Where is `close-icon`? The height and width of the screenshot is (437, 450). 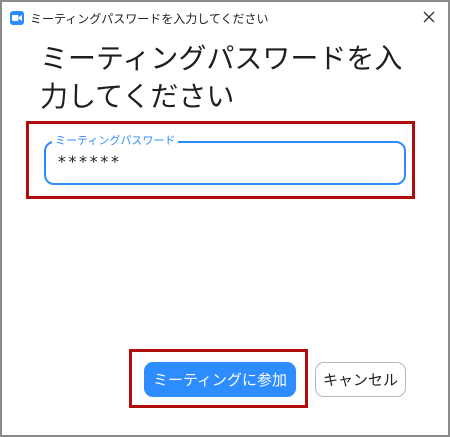 close-icon is located at coordinates (429, 17).